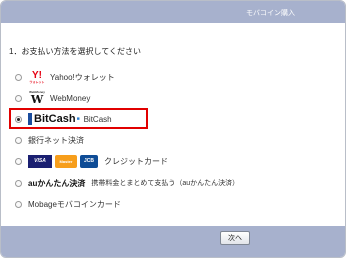 This screenshot has width=346, height=258. I want to click on radio-au, so click(18, 183).